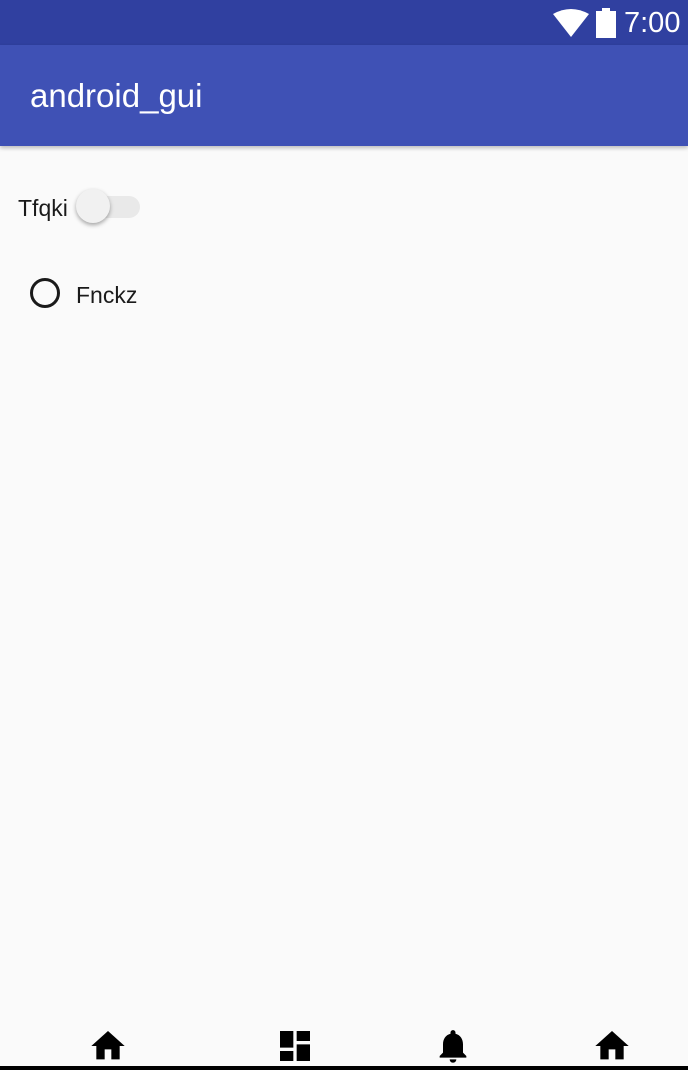  Describe the element at coordinates (107, 295) in the screenshot. I see `radio-label: Fnckz` at that location.